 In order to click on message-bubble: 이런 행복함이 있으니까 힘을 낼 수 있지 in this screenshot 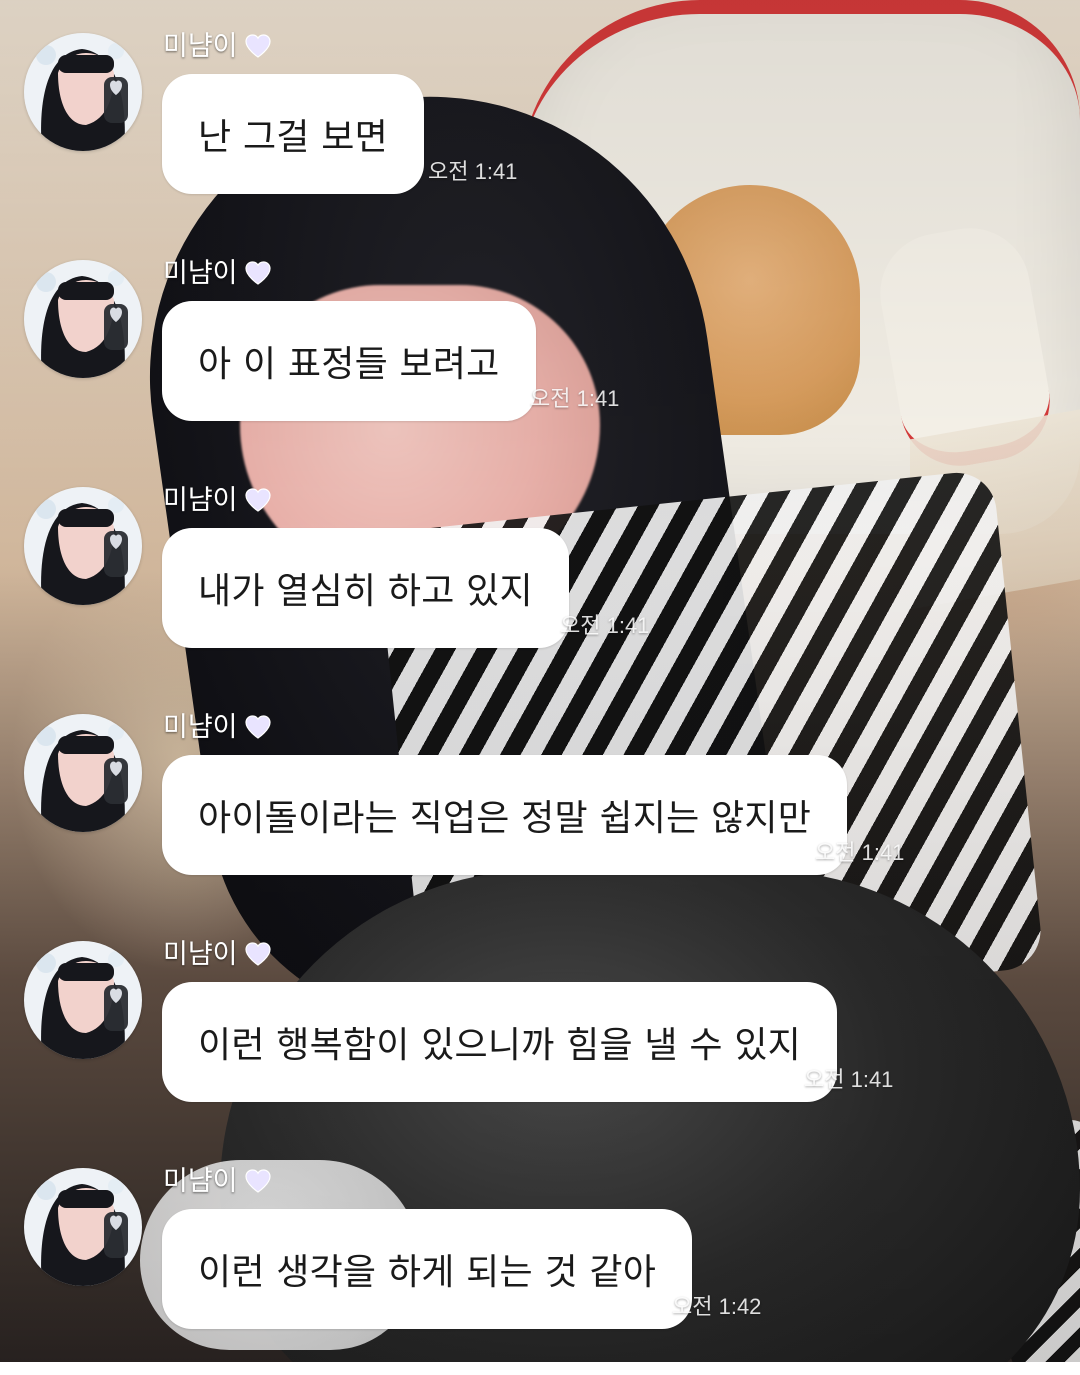, I will do `click(499, 1042)`.